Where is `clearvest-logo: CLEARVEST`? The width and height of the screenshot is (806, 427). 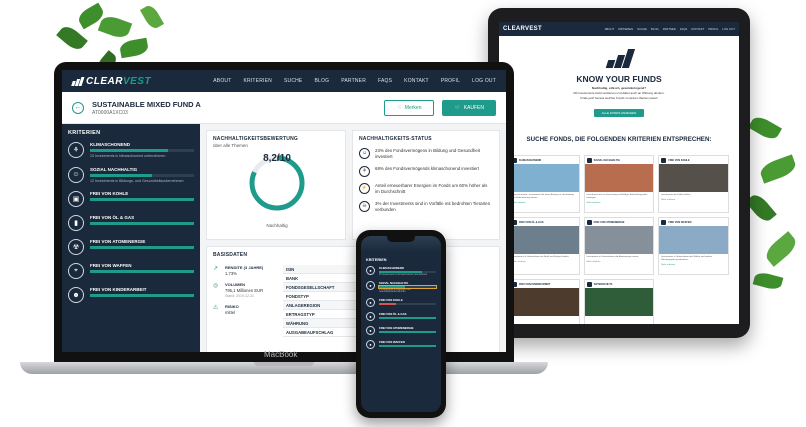
clearvest-logo: CLEARVEST is located at coordinates (111, 81).